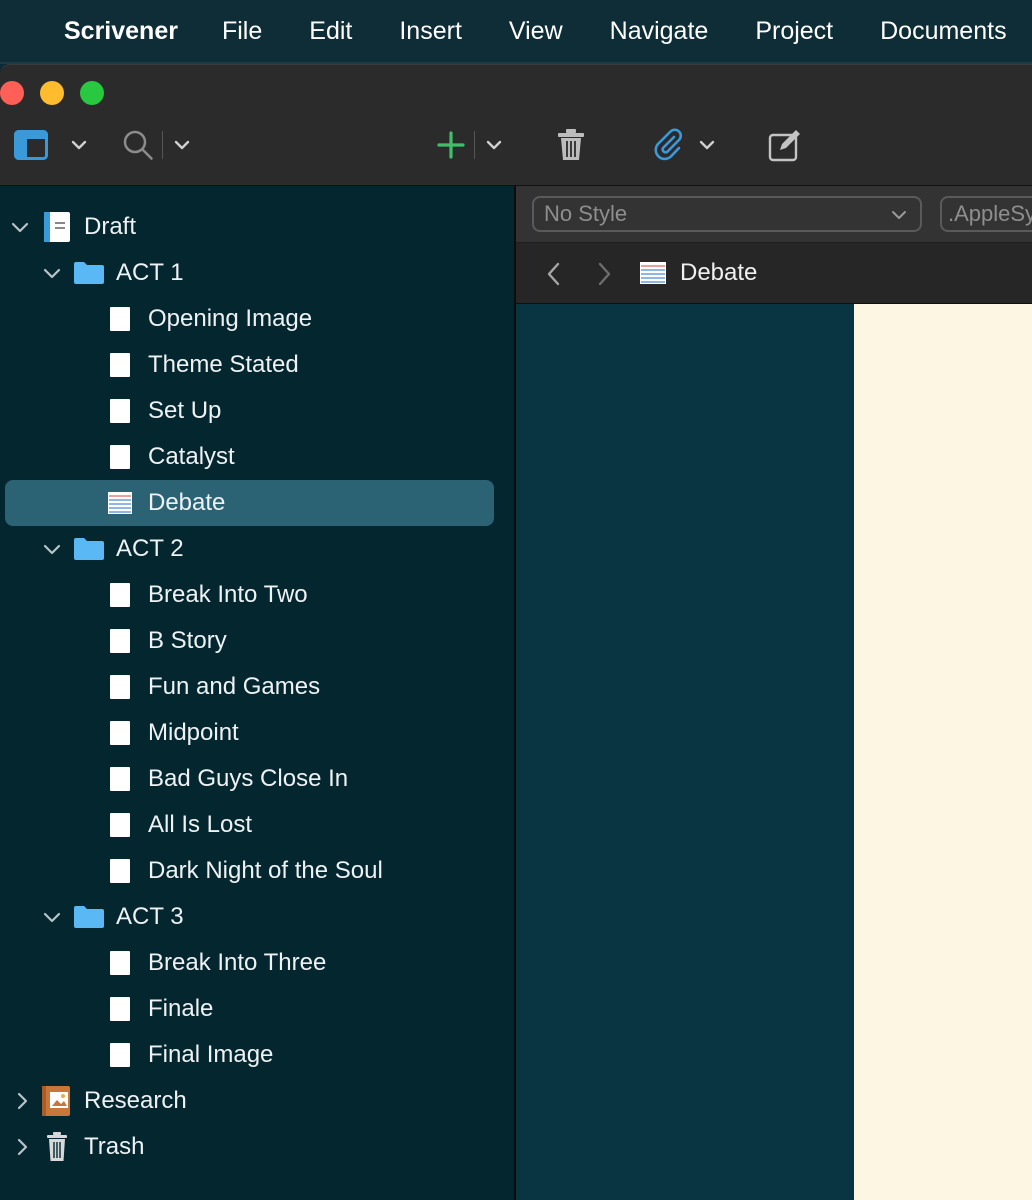 This screenshot has width=1032, height=1200. What do you see at coordinates (230, 318) in the screenshot?
I see `binder-item-label: Opening Image` at bounding box center [230, 318].